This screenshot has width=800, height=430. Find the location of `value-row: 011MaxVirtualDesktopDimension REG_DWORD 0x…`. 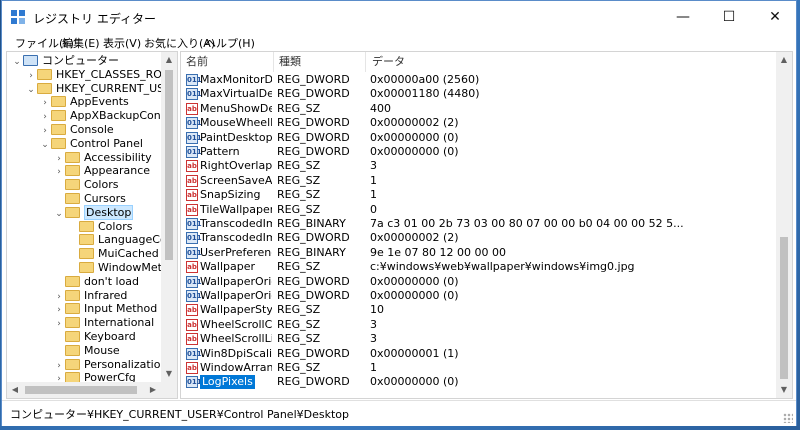

value-row: 011MaxVirtualDesktopDimension REG_DWORD 0x… is located at coordinates (478, 94).